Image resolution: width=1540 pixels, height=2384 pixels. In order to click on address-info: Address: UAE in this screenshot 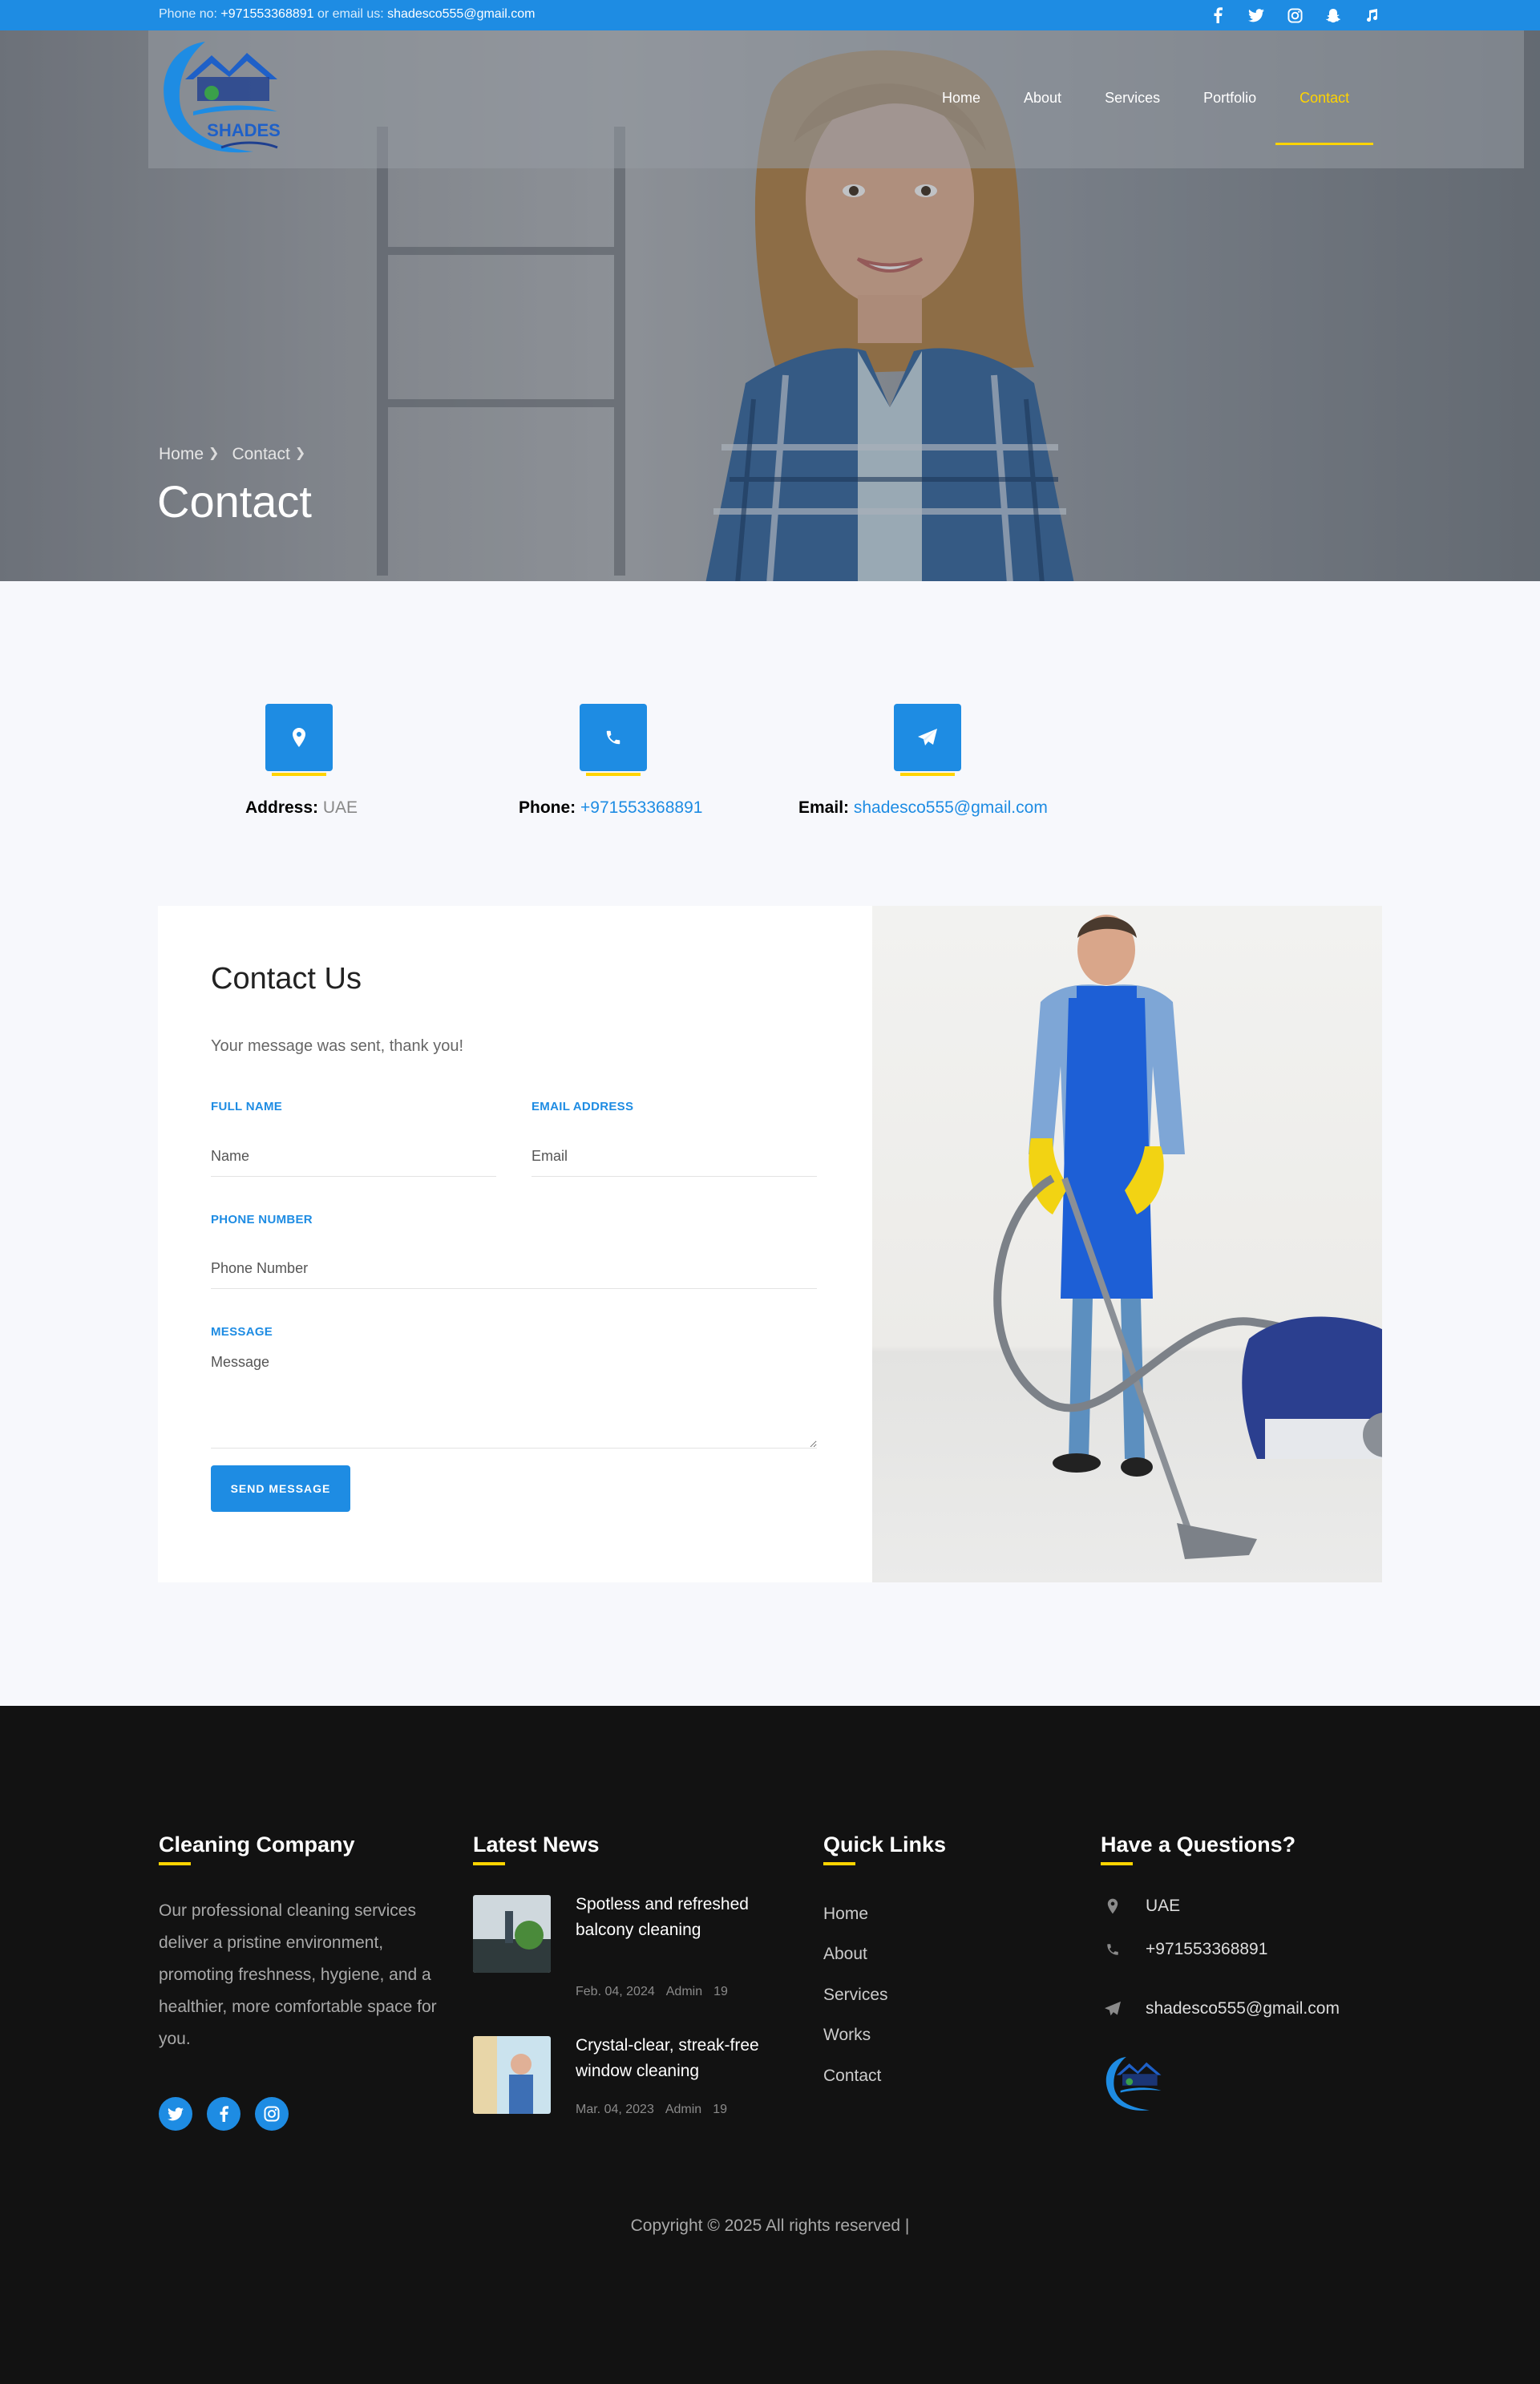, I will do `click(302, 808)`.